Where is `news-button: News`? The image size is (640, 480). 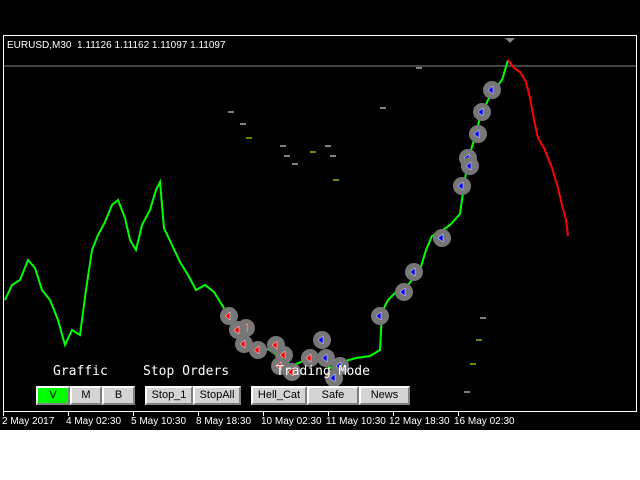 news-button: News is located at coordinates (384, 395).